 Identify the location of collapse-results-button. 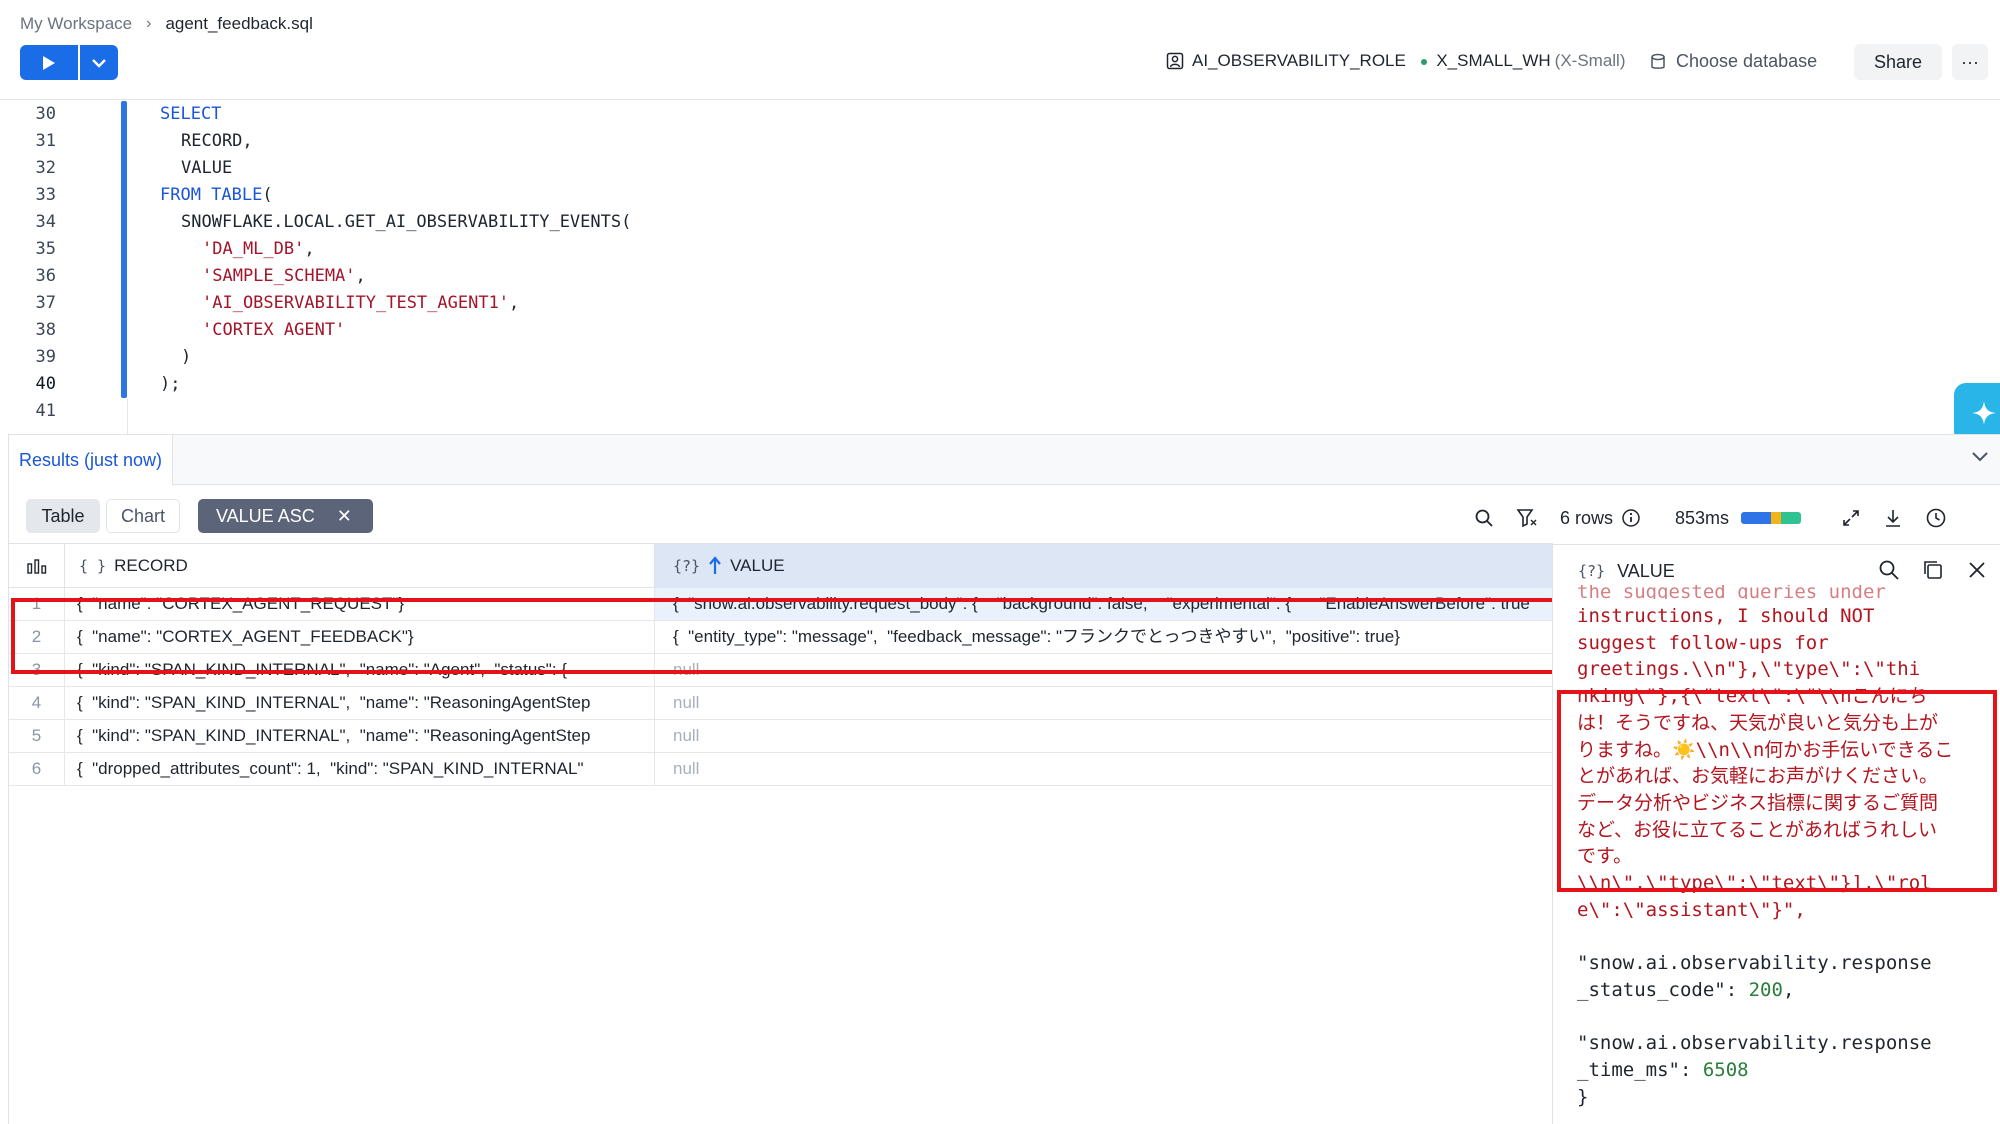
(1980, 459).